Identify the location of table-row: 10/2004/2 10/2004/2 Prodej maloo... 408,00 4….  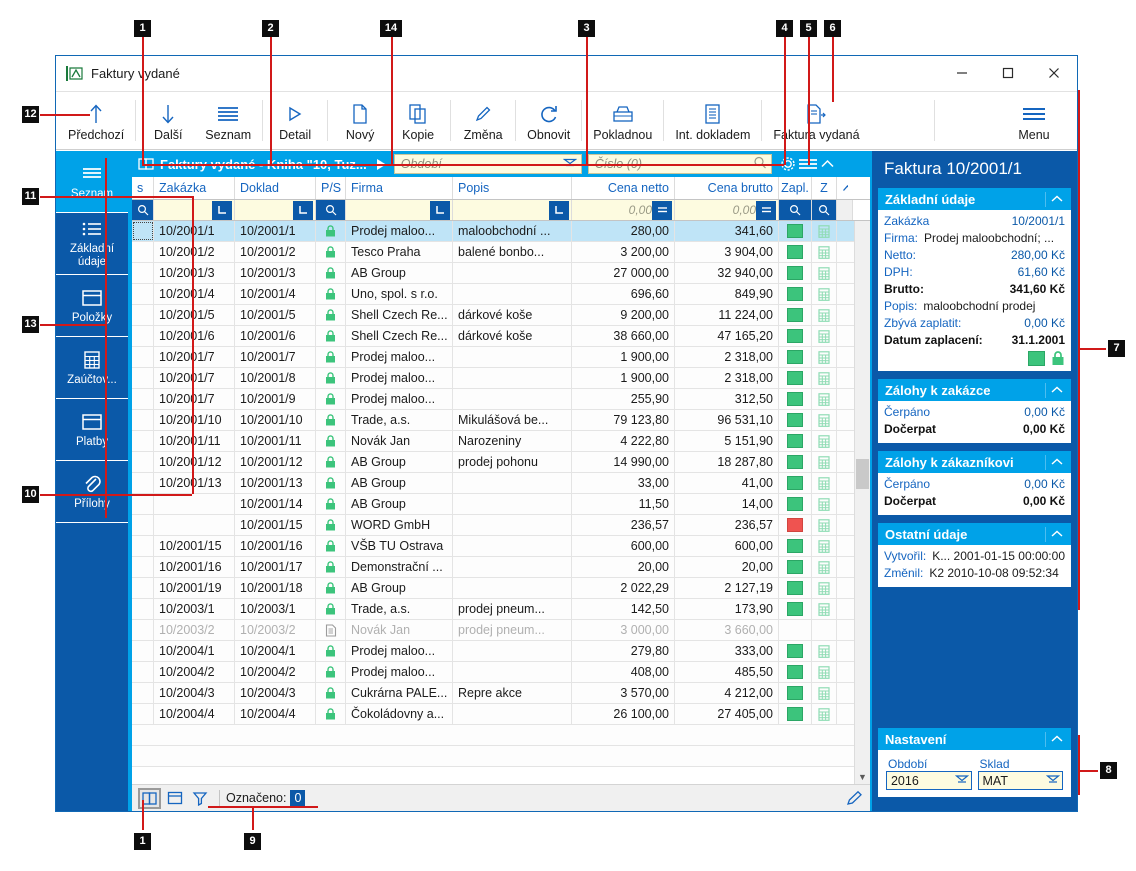
(493, 672).